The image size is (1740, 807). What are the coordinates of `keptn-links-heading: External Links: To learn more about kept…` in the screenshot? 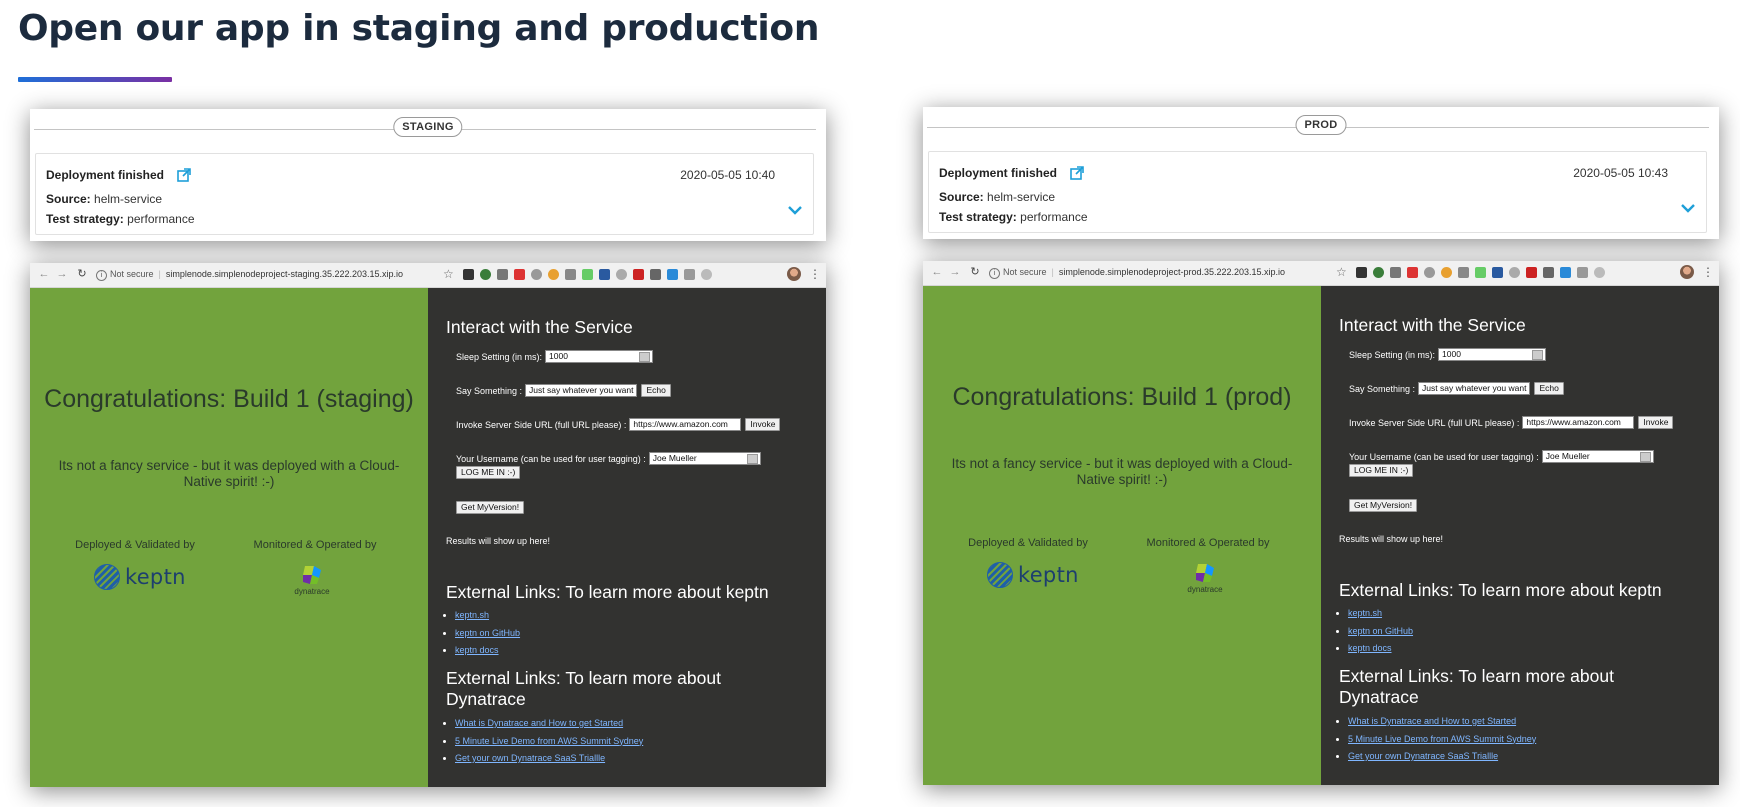 It's located at (607, 592).